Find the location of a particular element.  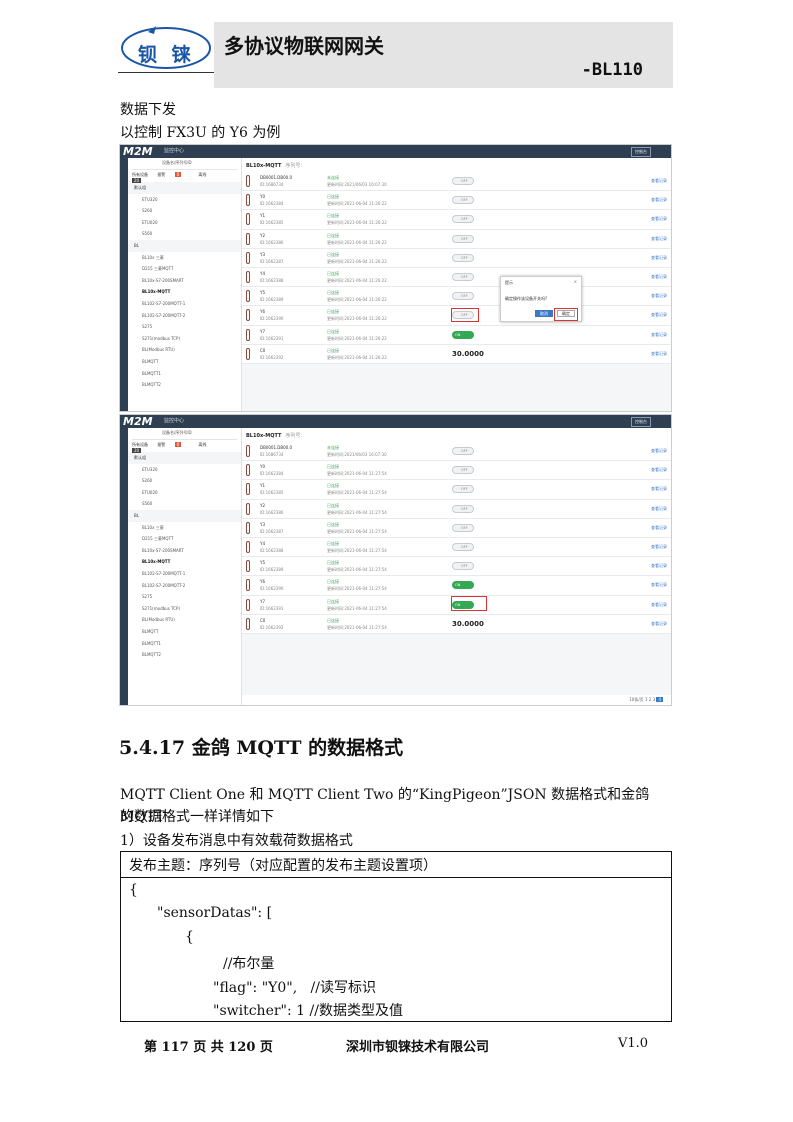

thermometer-icon is located at coordinates (248, 604).